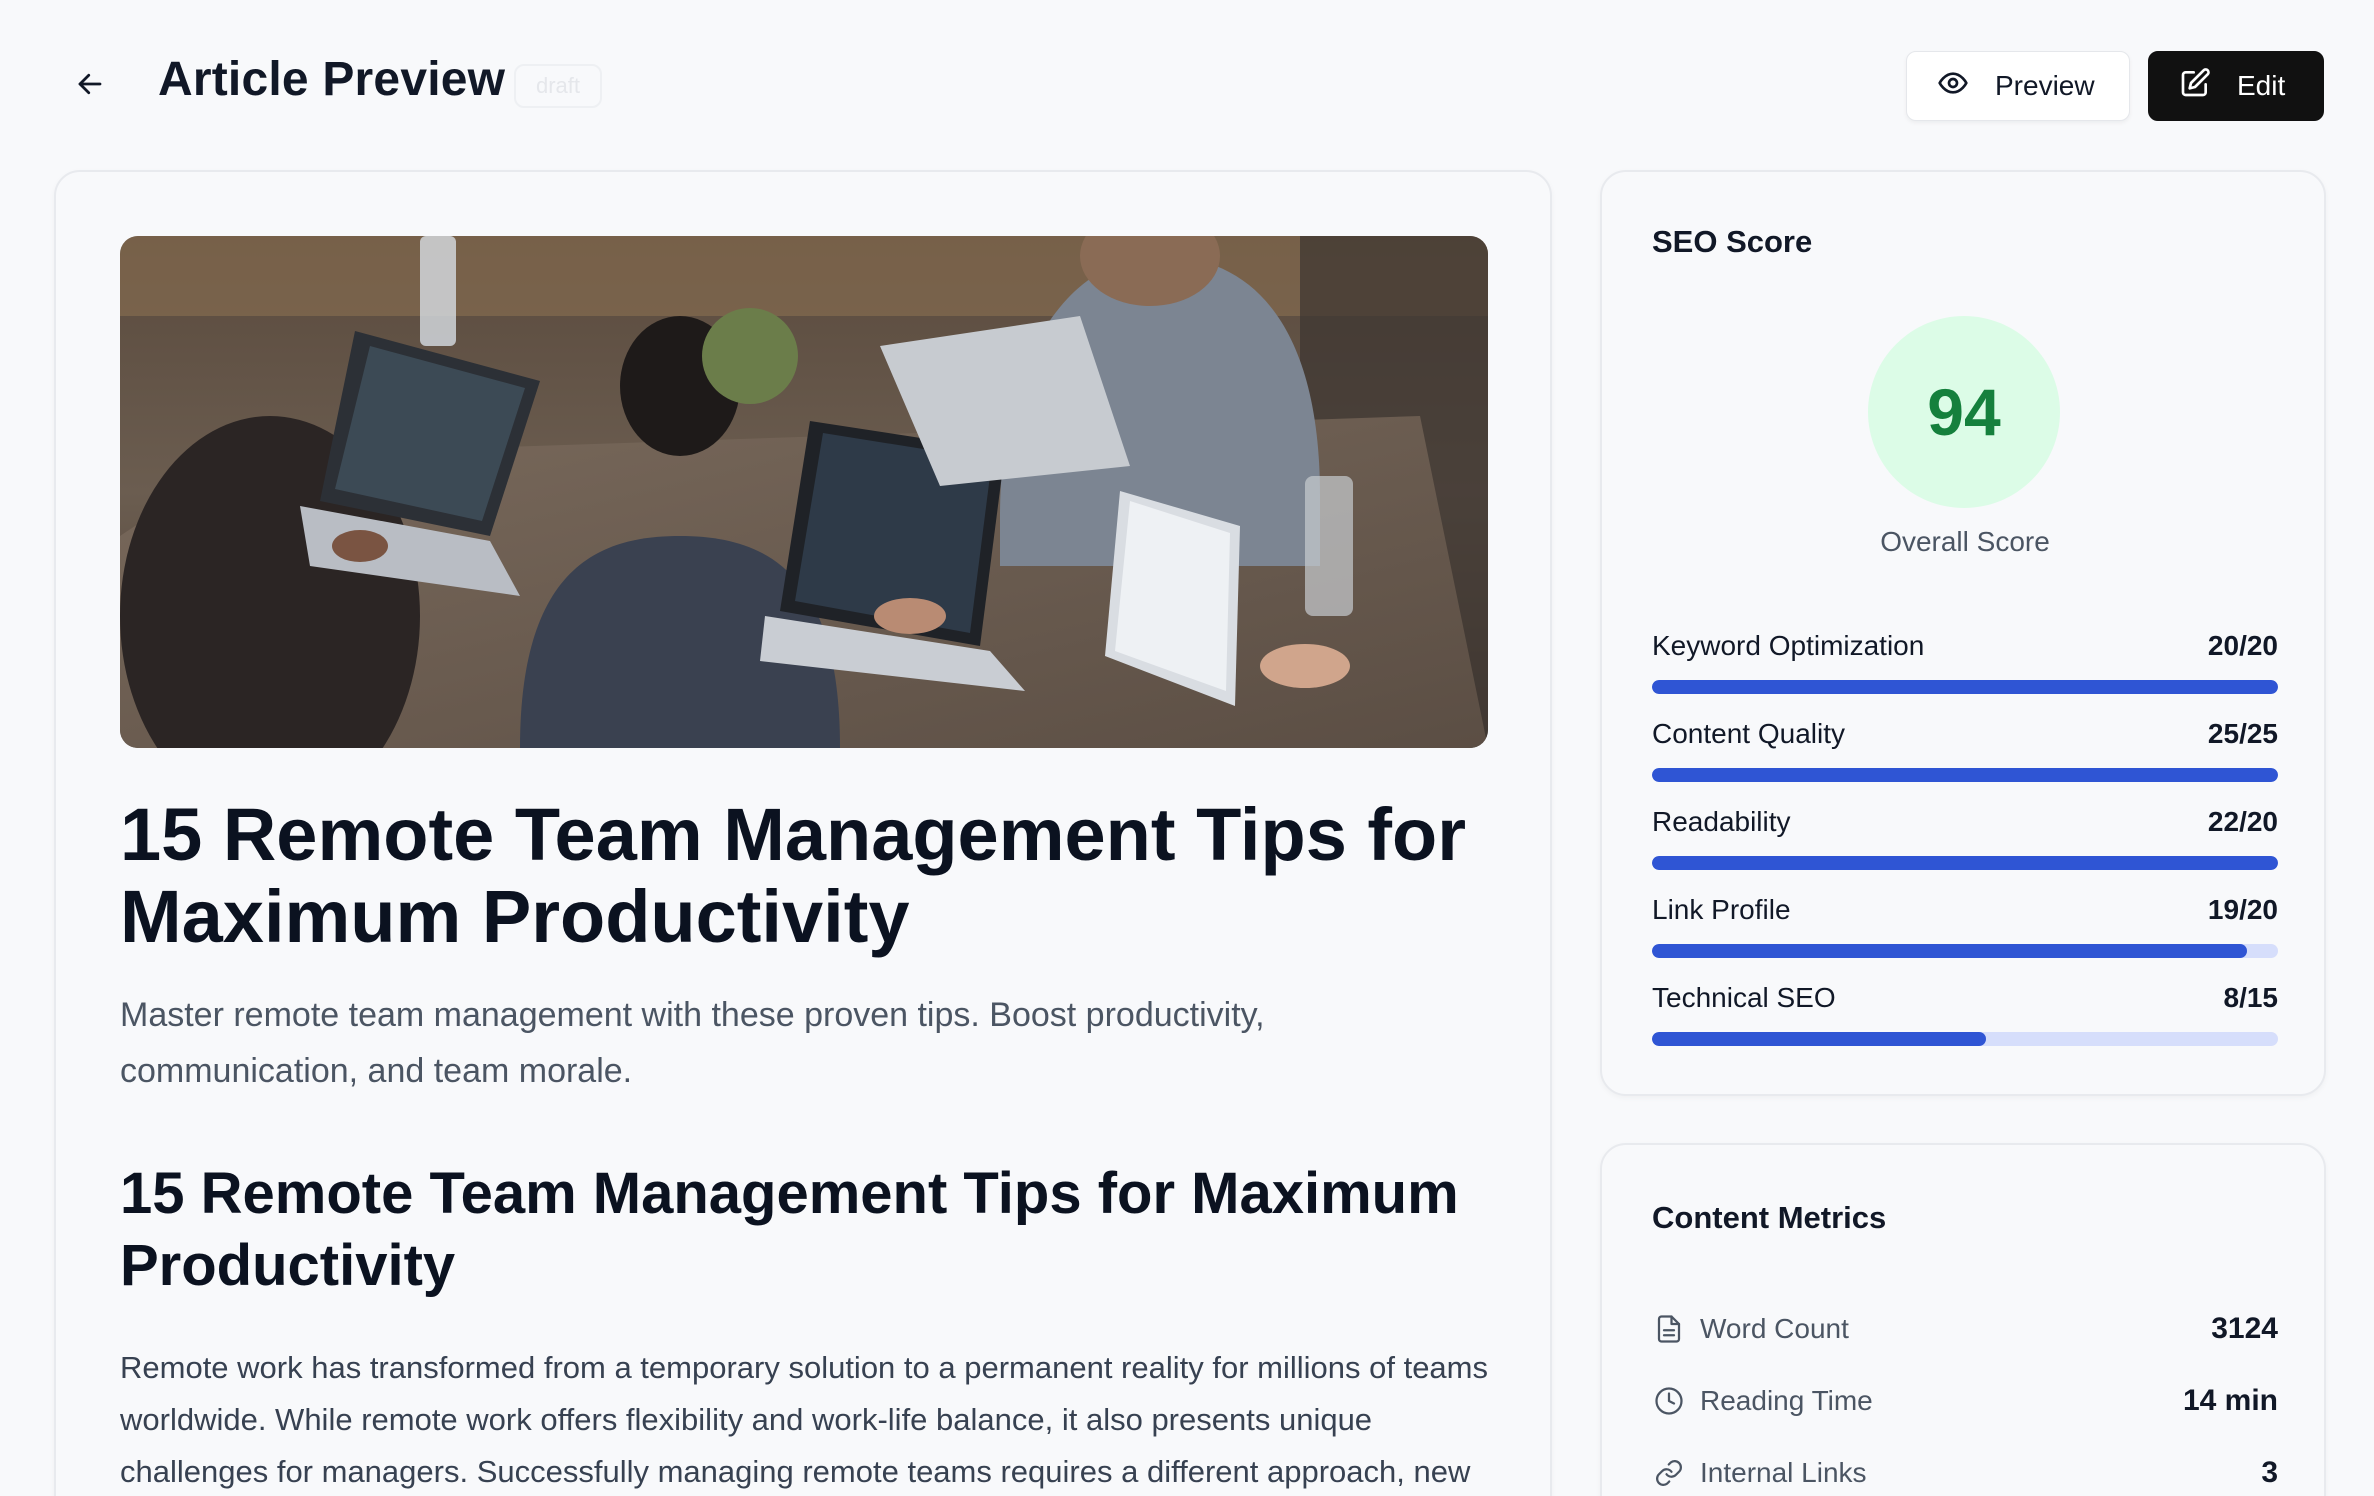 The height and width of the screenshot is (1496, 2374). Describe the element at coordinates (2242, 645) in the screenshot. I see `score-row-value: 20/20` at that location.